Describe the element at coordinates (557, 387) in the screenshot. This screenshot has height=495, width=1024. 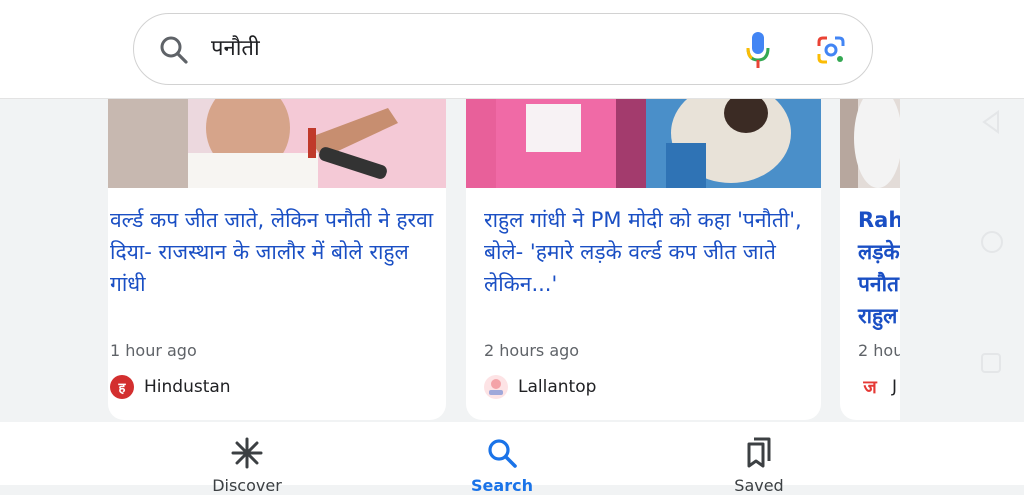
I see `news-source-name: Lallantop` at that location.